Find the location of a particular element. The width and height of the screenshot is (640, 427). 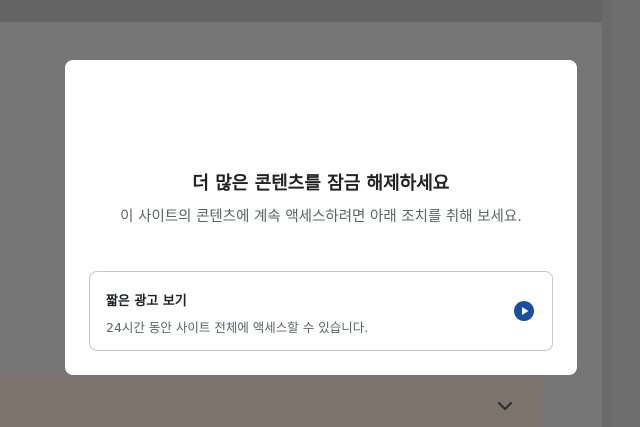

chevron-down-icon is located at coordinates (505, 406).